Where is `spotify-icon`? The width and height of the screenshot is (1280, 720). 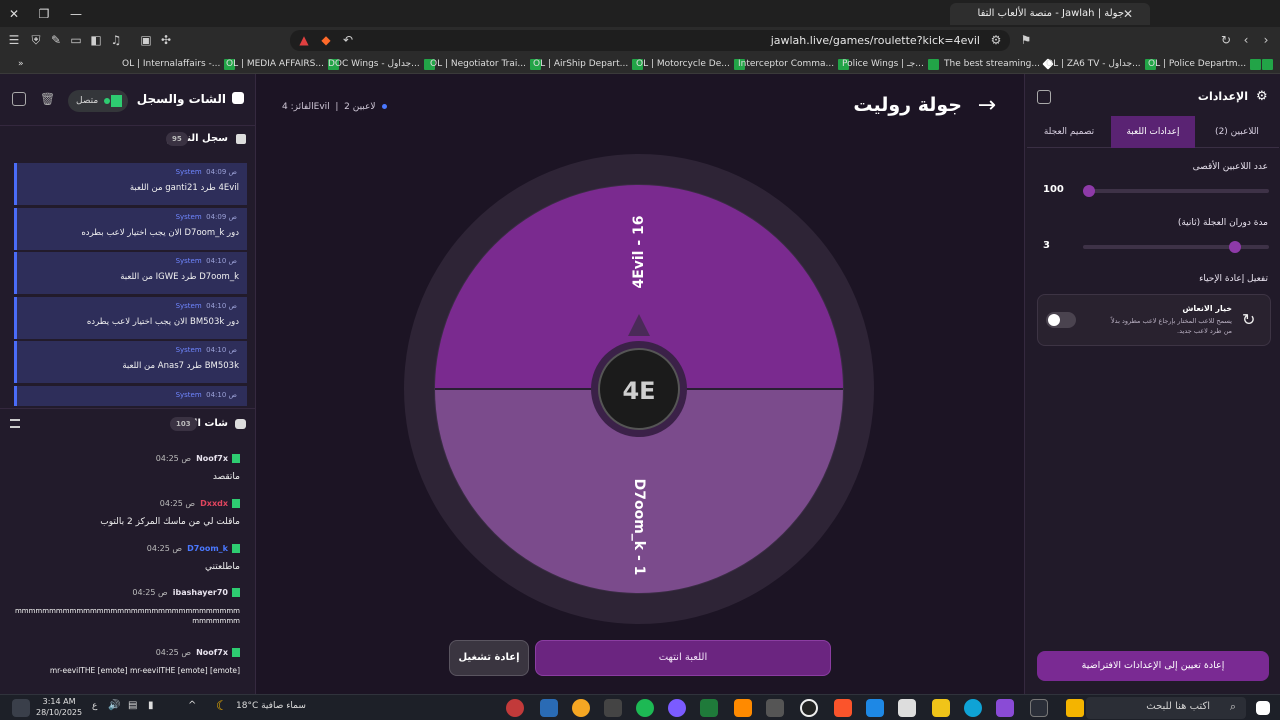
spotify-icon is located at coordinates (645, 708).